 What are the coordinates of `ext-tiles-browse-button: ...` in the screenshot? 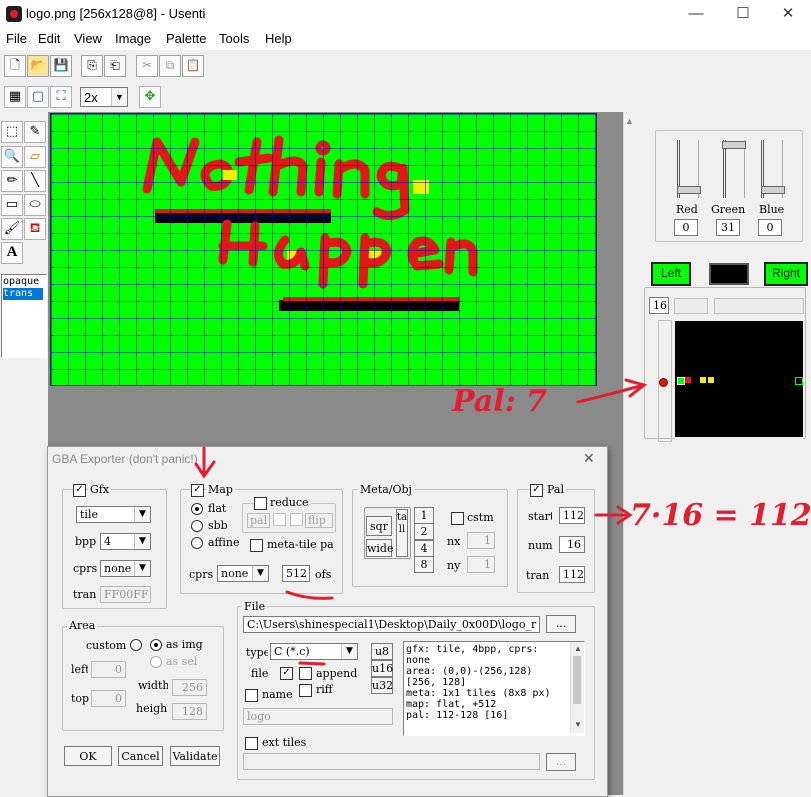 It's located at (561, 762).